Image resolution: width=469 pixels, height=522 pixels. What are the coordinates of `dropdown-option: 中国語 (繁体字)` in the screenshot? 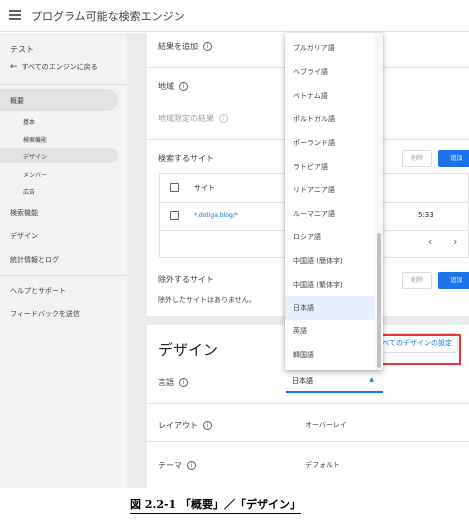 It's located at (330, 285).